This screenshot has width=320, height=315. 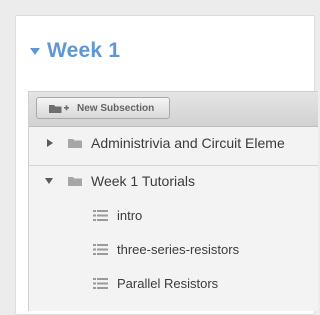 I want to click on unit-label: intro, so click(x=129, y=215).